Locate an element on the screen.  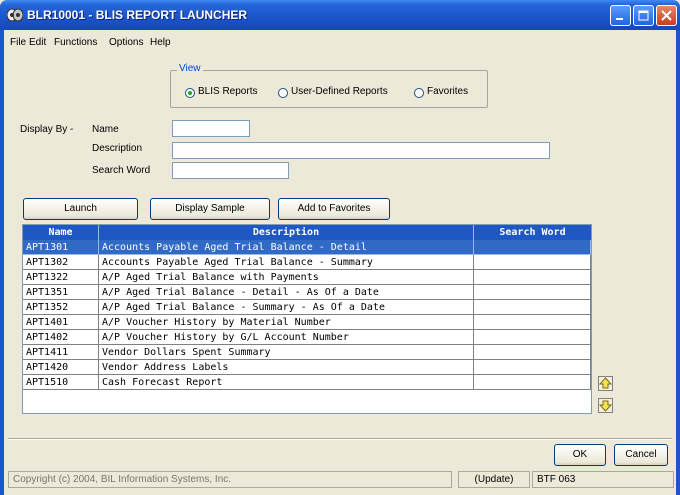
add-to-favorites-button: Add to Favorites is located at coordinates (334, 209).